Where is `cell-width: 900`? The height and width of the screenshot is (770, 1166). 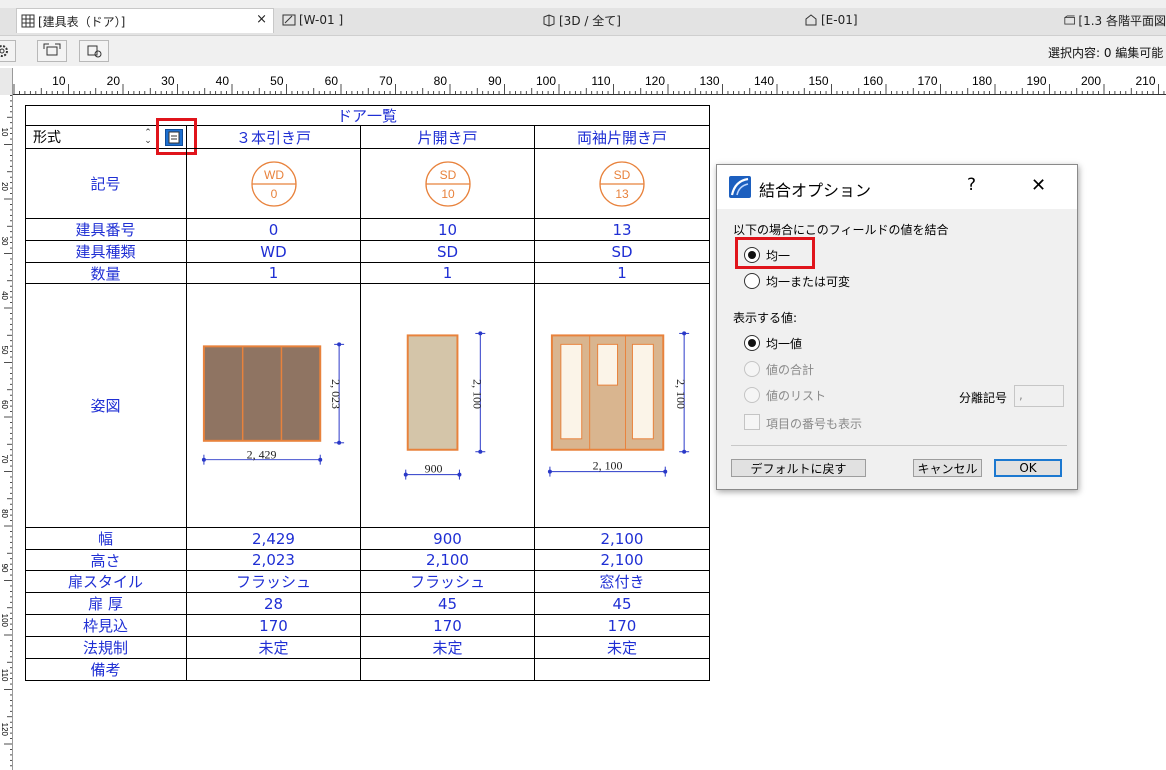 cell-width: 900 is located at coordinates (448, 539).